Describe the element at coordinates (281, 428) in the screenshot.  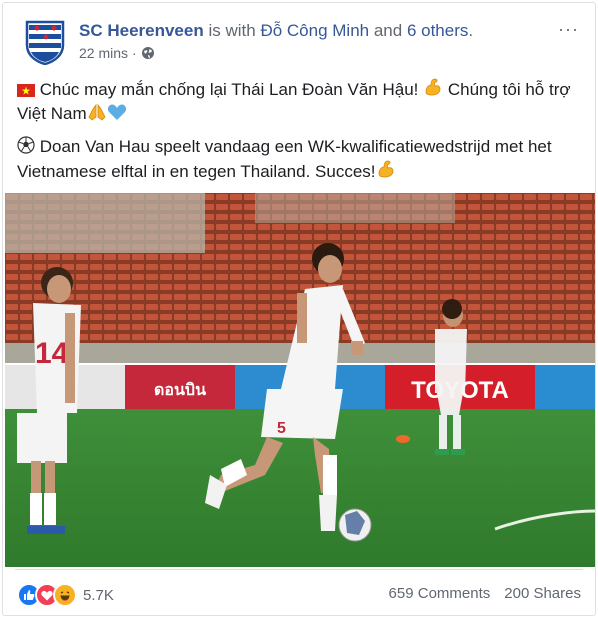
I see `jersey-center-number: 5` at that location.